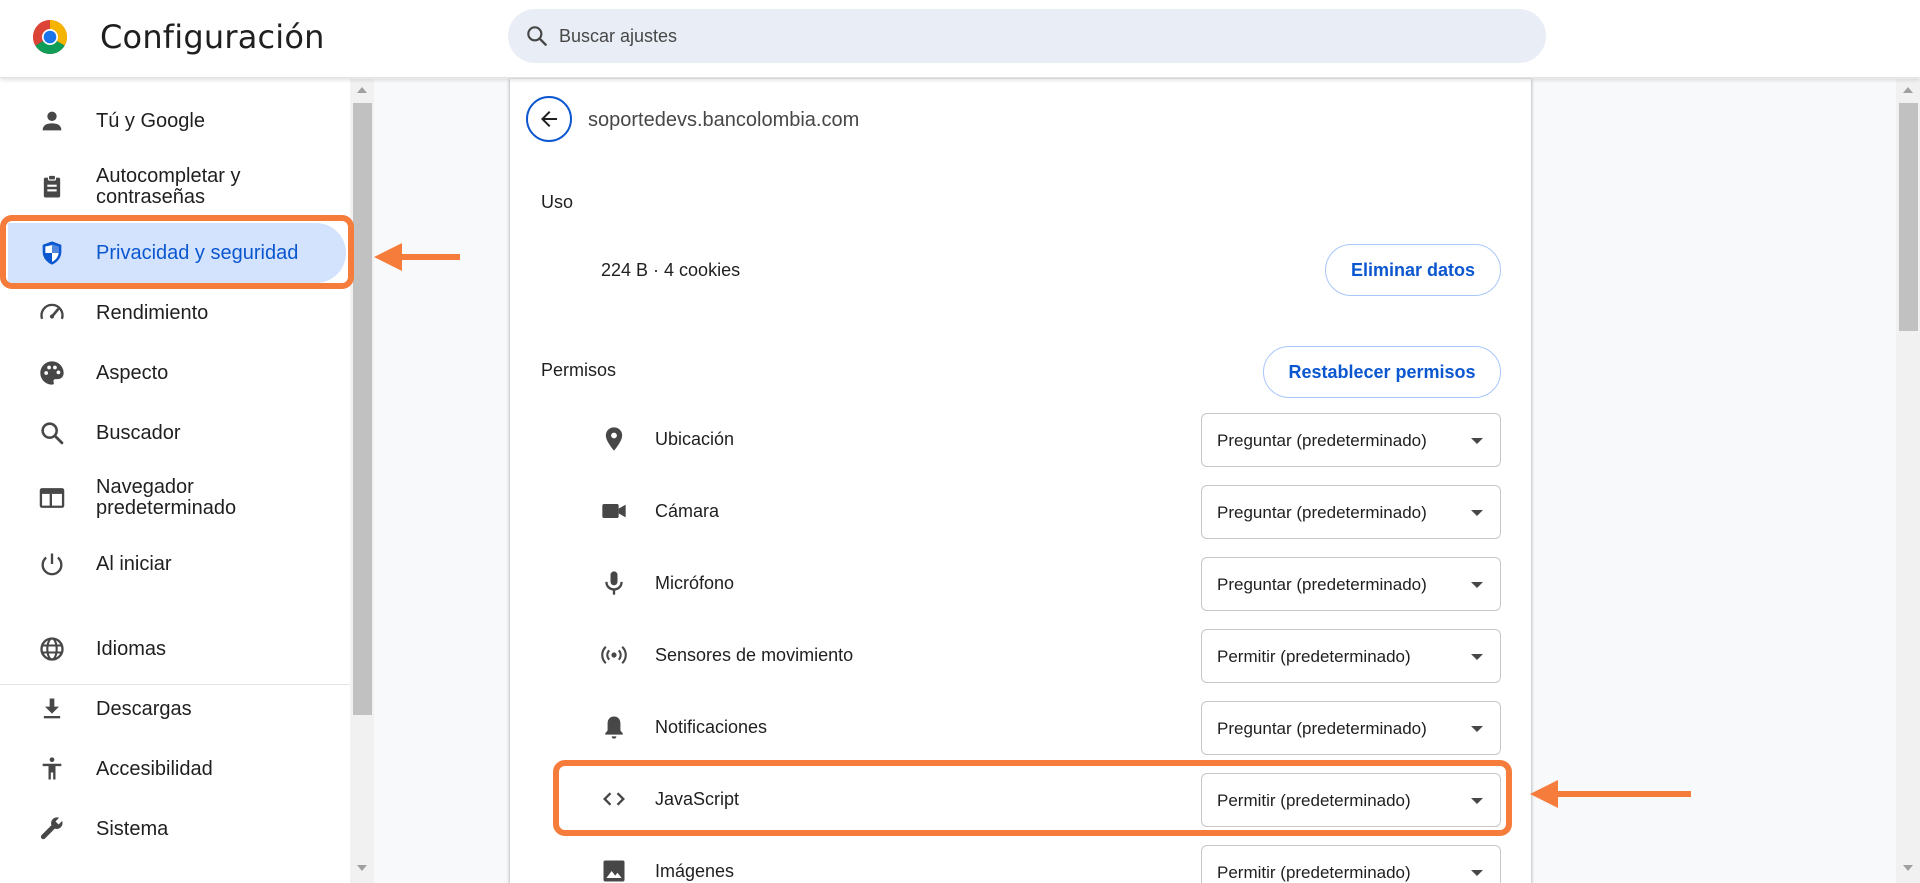  I want to click on permission-select-images: Permitir (predeterminado), so click(1351, 864).